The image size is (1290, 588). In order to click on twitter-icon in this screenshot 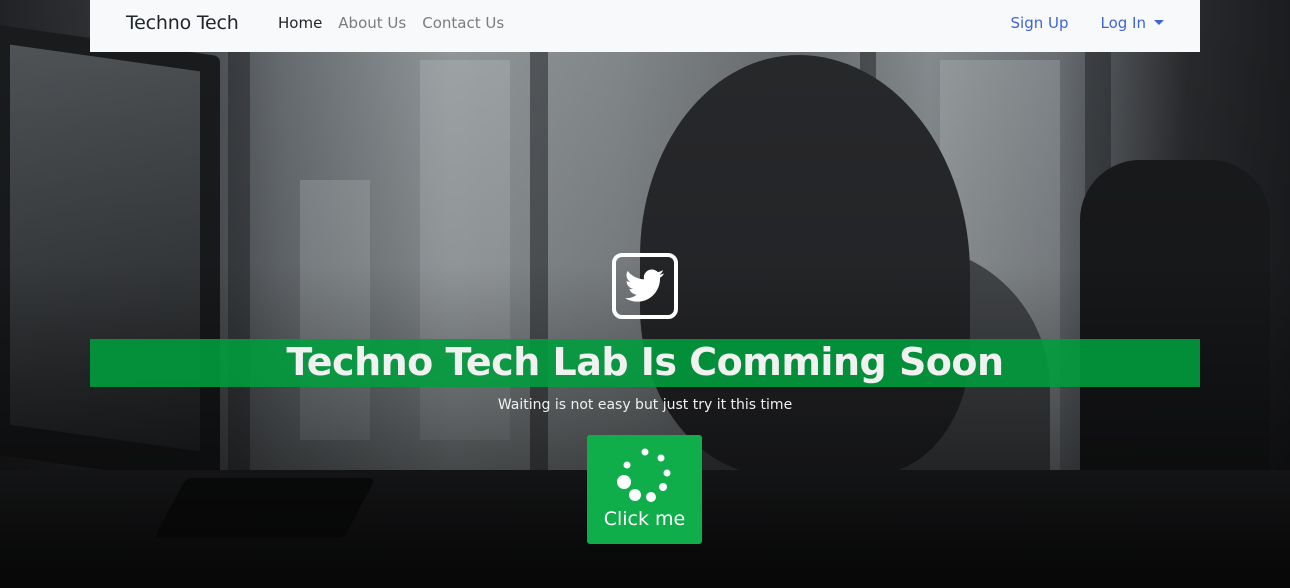, I will do `click(645, 286)`.